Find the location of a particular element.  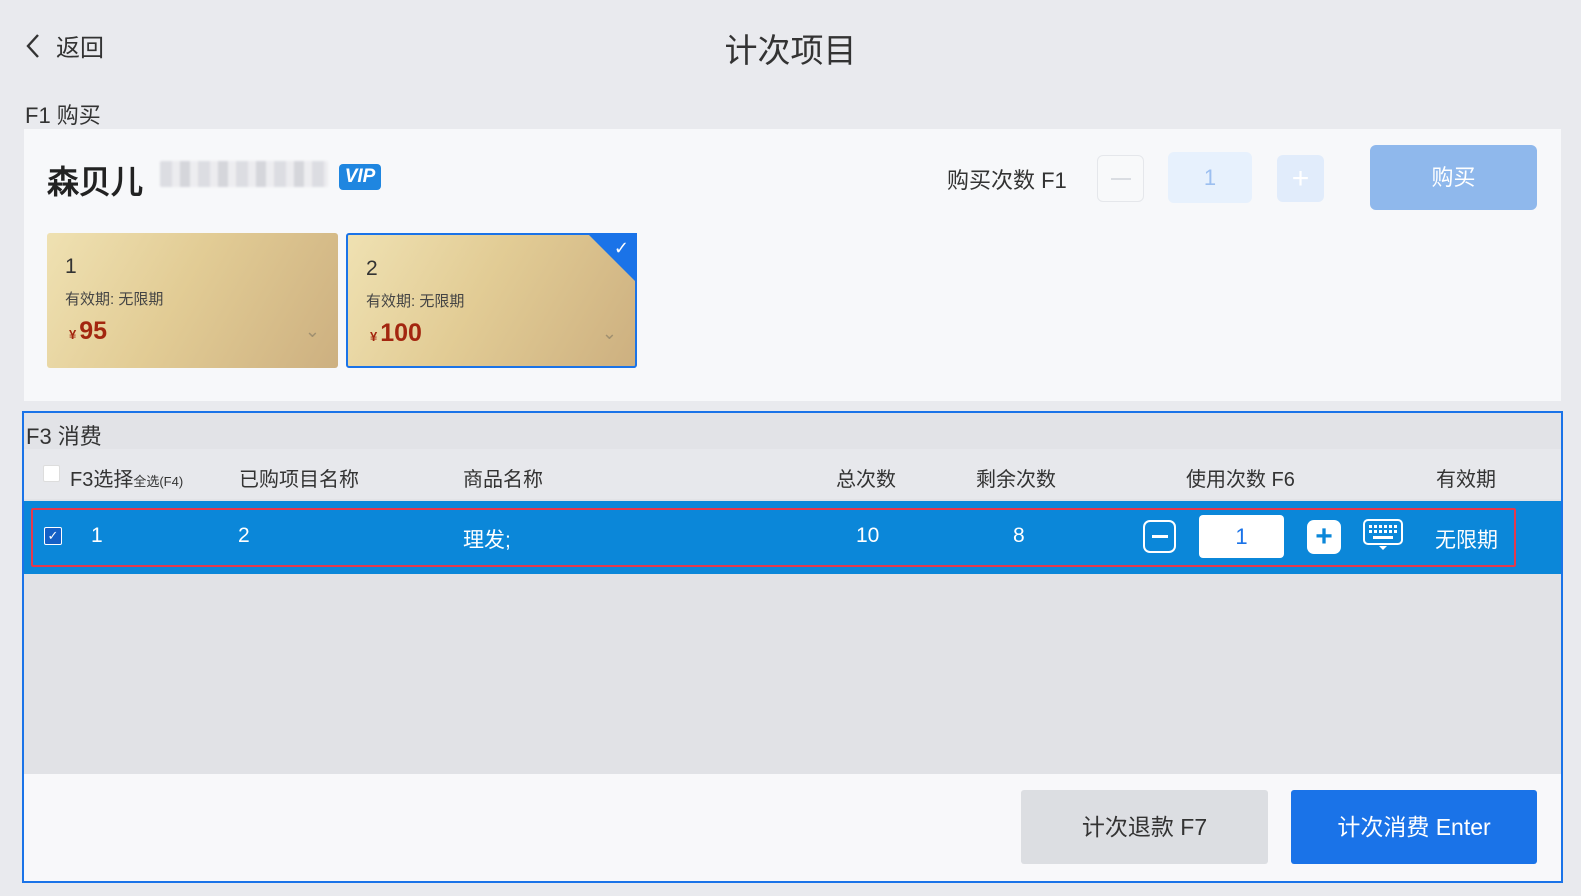

column-total: 总次数 is located at coordinates (866, 480).